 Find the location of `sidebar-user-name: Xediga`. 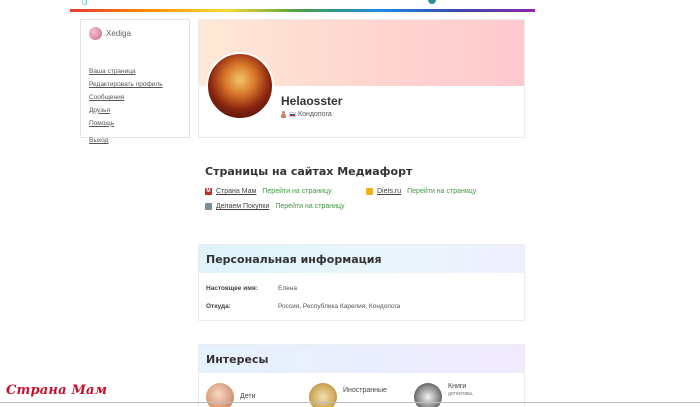

sidebar-user-name: Xediga is located at coordinates (118, 33).